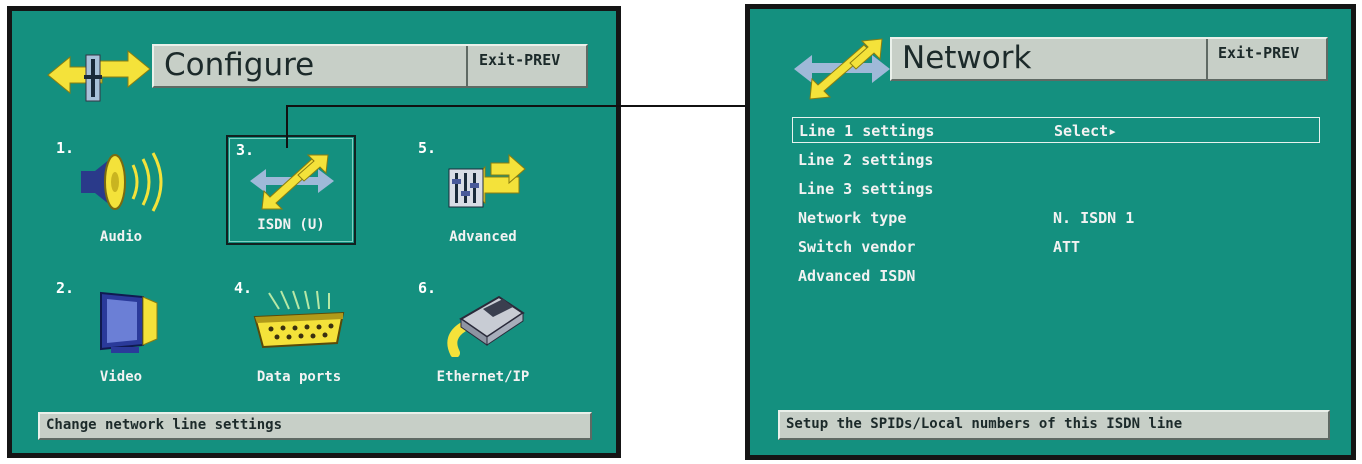 This screenshot has width=1362, height=464. What do you see at coordinates (967, 58) in the screenshot?
I see `page-title: Network` at bounding box center [967, 58].